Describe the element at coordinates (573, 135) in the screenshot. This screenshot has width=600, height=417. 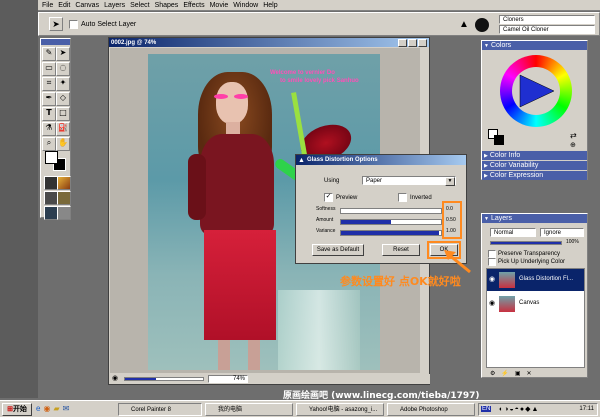
I see `color-swap-icon: ⇄` at that location.